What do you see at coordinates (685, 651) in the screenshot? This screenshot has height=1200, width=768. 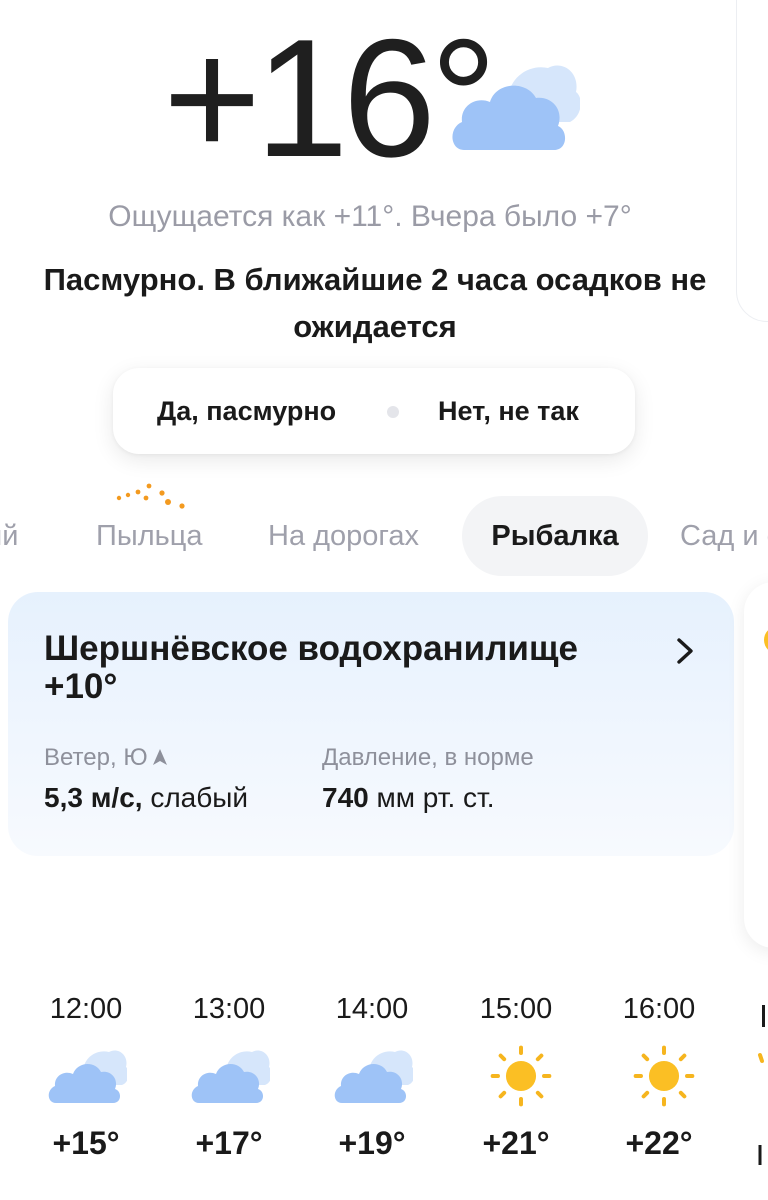 I see `chevron-right-icon` at bounding box center [685, 651].